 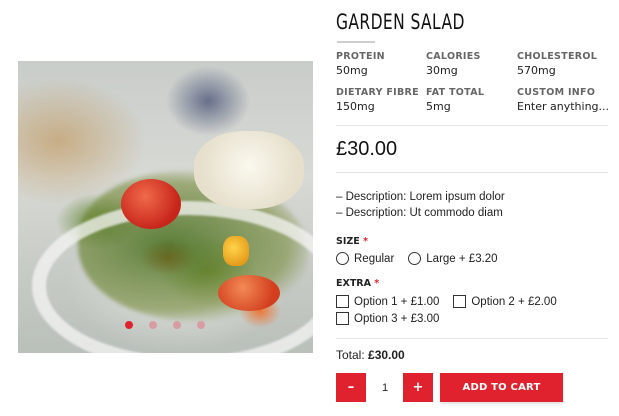 I want to click on nutrition-value: 5mg, so click(x=438, y=106).